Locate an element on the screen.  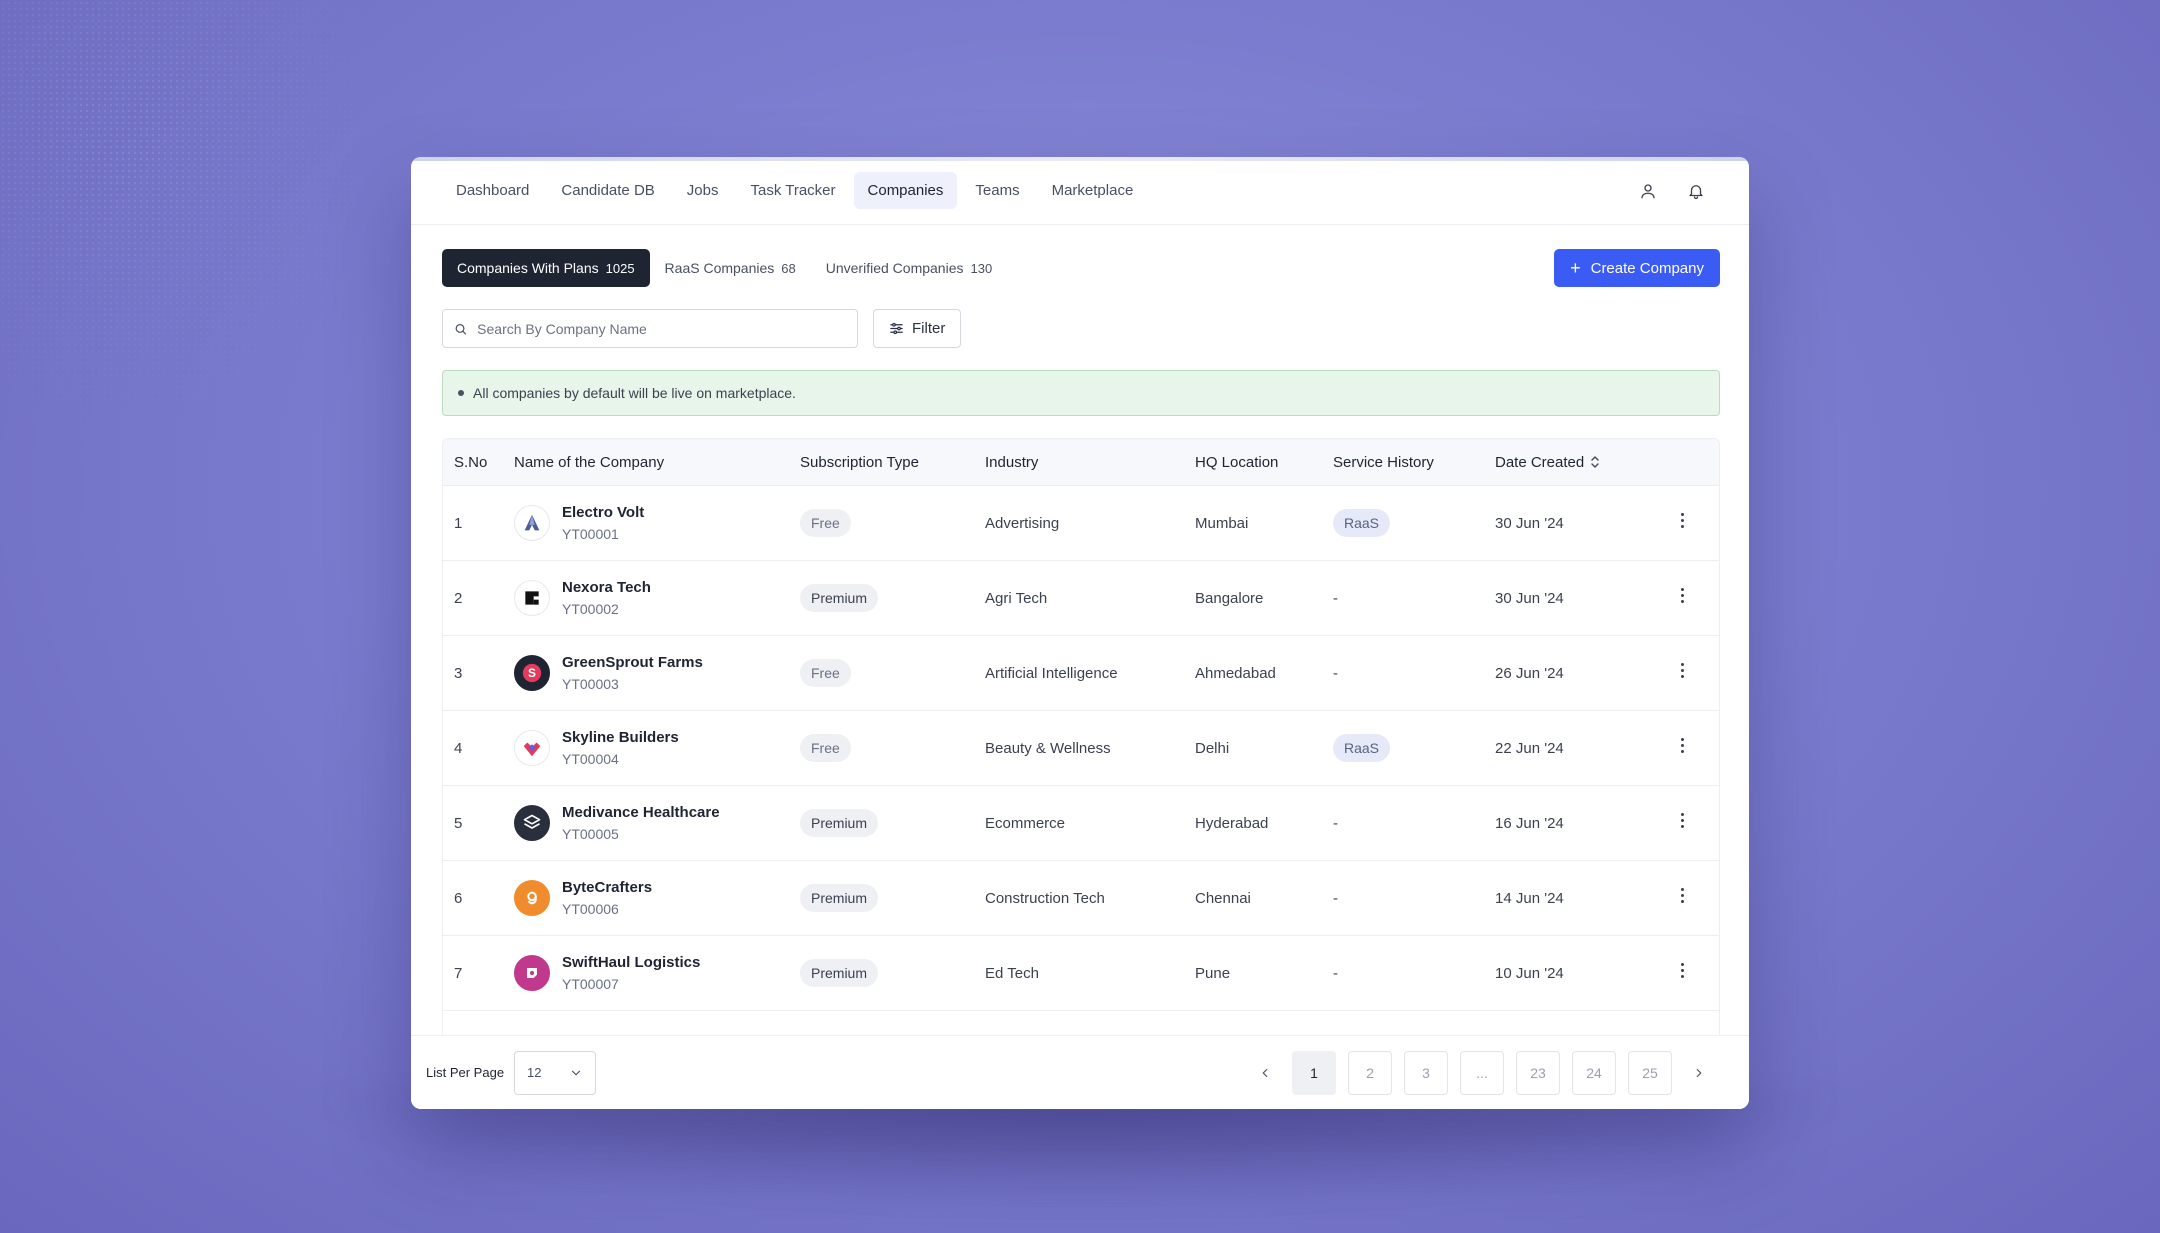
company-id: YT00007 is located at coordinates (590, 984).